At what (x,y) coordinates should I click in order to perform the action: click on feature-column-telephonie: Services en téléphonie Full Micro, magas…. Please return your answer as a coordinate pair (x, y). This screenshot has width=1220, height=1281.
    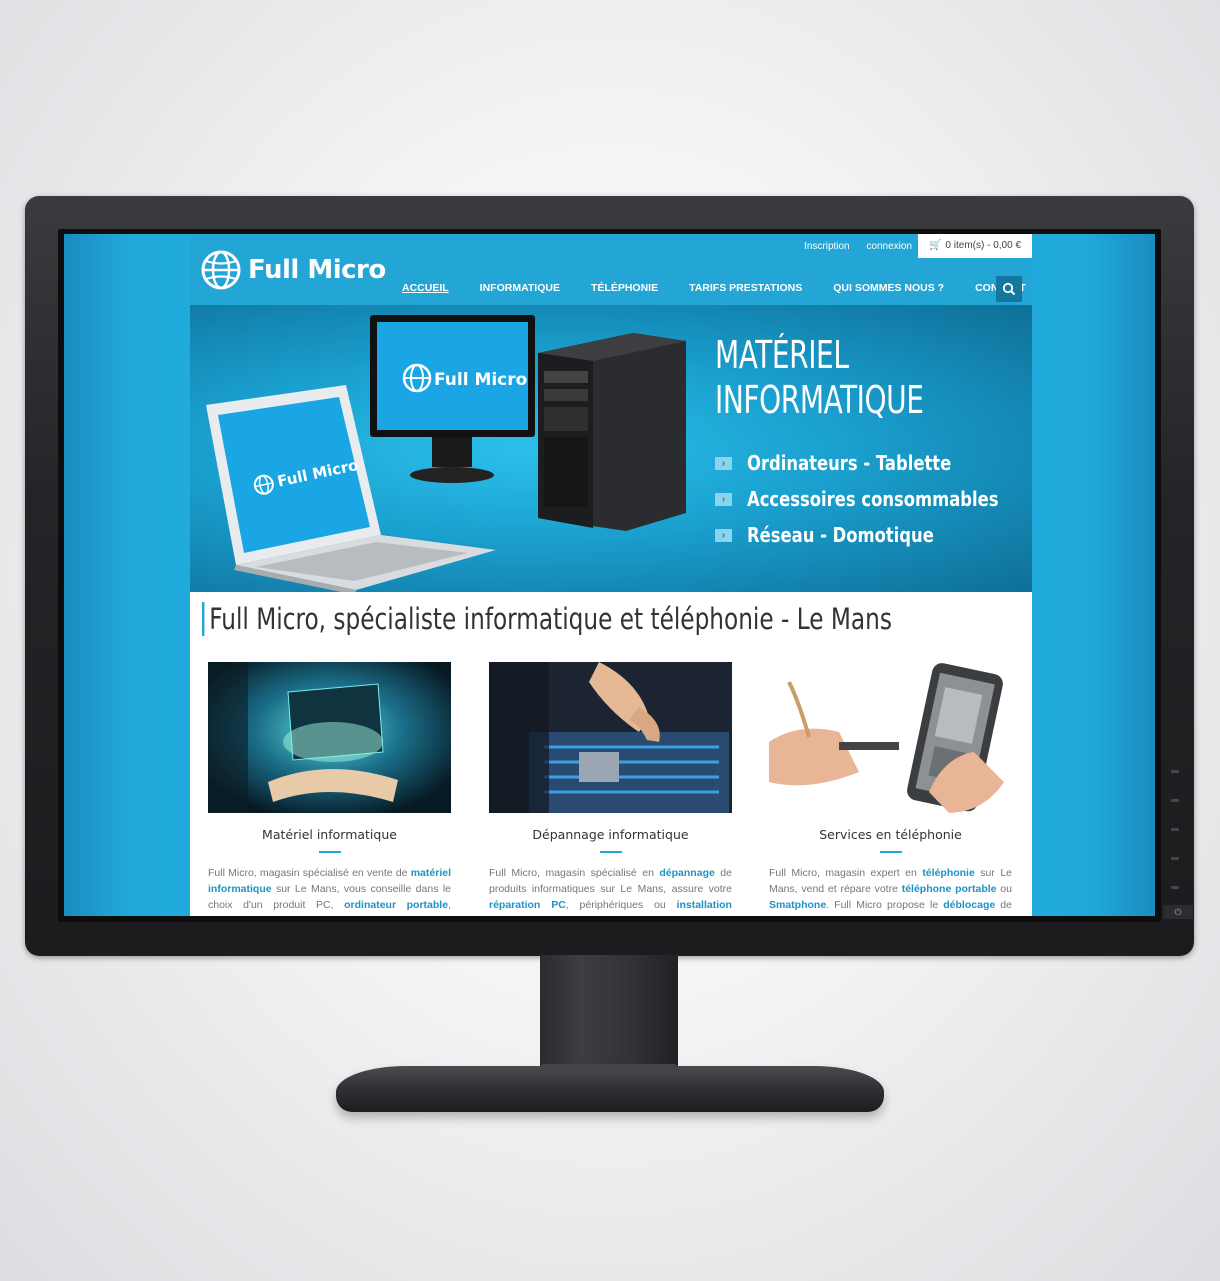
    Looking at the image, I should click on (890, 789).